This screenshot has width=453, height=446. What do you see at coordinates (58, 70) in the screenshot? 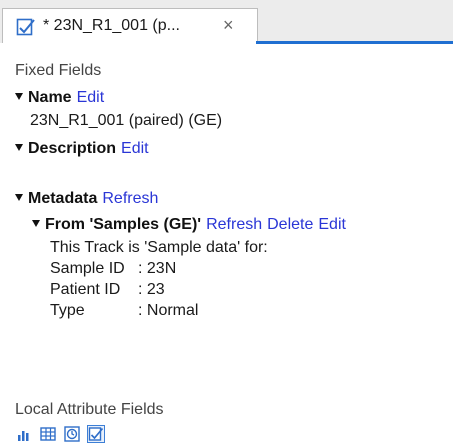
I see `fixed-fields-heading: Fixed Fields` at bounding box center [58, 70].